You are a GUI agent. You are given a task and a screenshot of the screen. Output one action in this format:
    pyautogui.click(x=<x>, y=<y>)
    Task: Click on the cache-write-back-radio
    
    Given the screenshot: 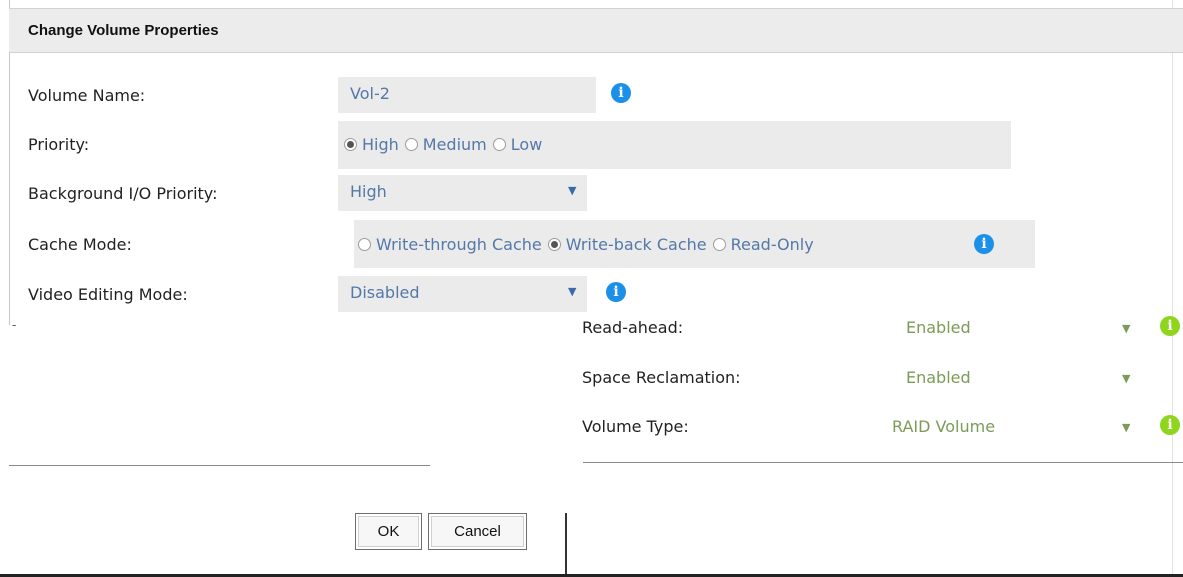 What is the action you would take?
    pyautogui.click(x=554, y=244)
    